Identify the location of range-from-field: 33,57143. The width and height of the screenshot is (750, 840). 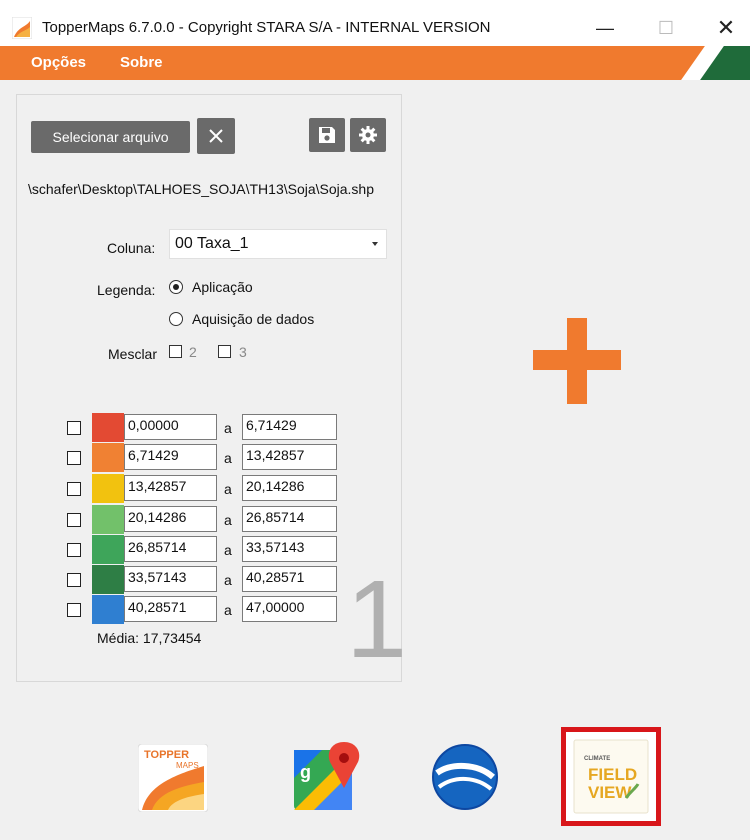
(170, 579).